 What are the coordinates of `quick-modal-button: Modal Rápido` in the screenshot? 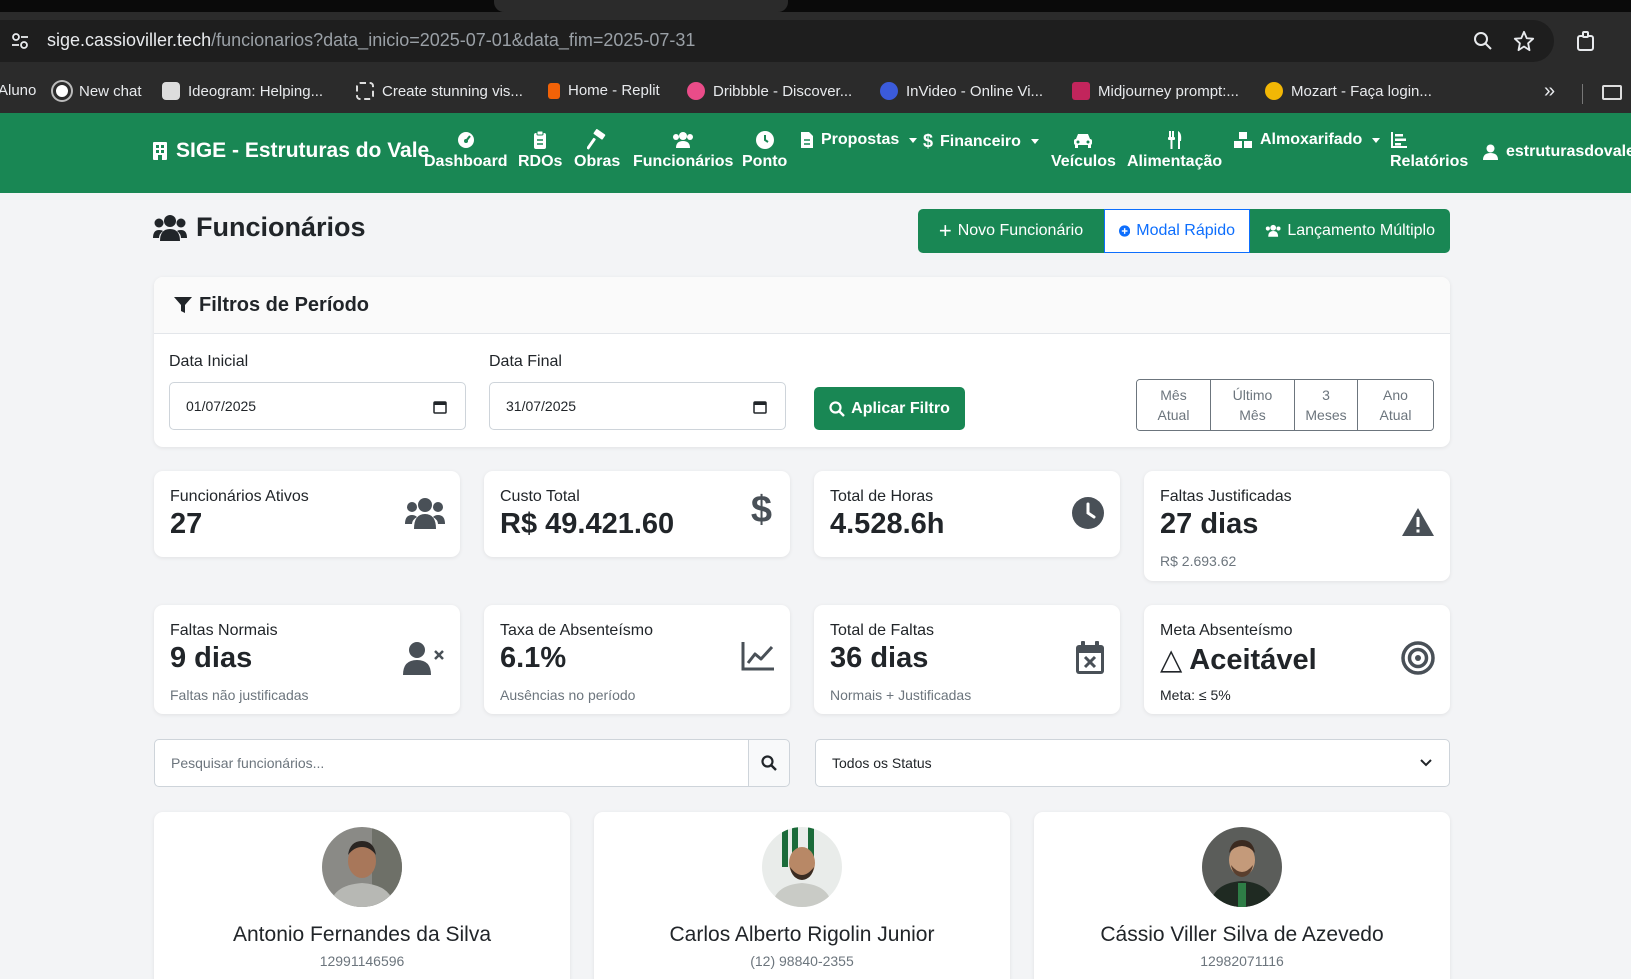 It's located at (1177, 231).